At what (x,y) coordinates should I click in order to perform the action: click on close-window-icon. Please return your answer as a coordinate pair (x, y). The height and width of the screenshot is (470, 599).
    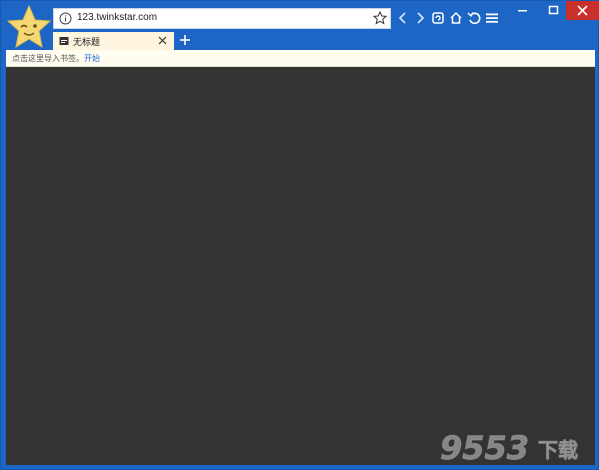
    Looking at the image, I should click on (582, 10).